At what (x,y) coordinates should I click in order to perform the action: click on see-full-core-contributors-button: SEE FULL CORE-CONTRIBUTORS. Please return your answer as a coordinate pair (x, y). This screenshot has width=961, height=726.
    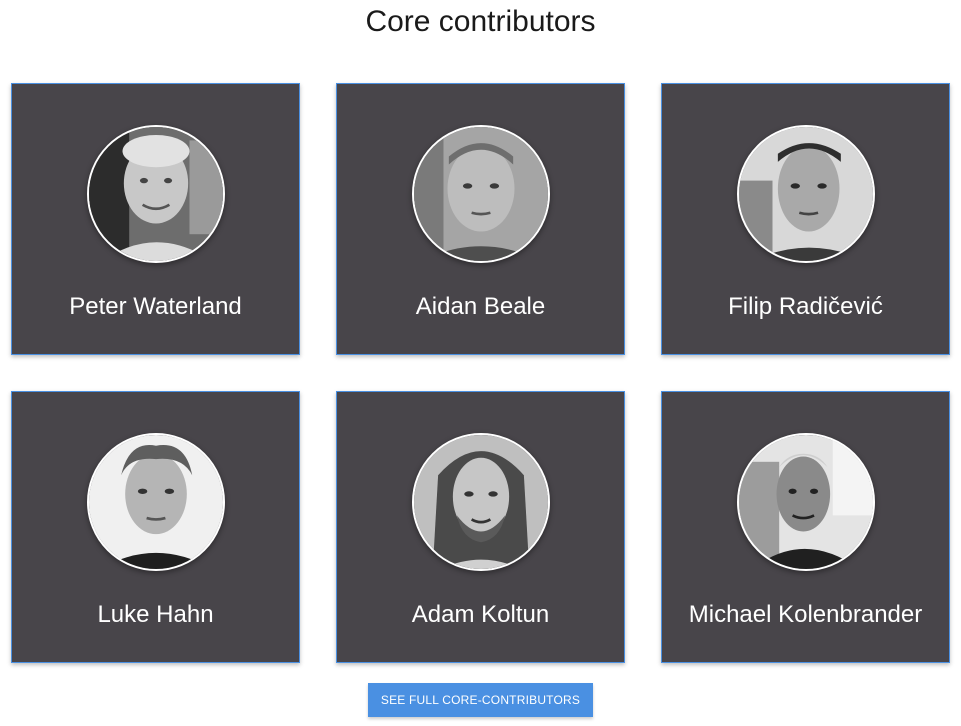
    Looking at the image, I should click on (480, 700).